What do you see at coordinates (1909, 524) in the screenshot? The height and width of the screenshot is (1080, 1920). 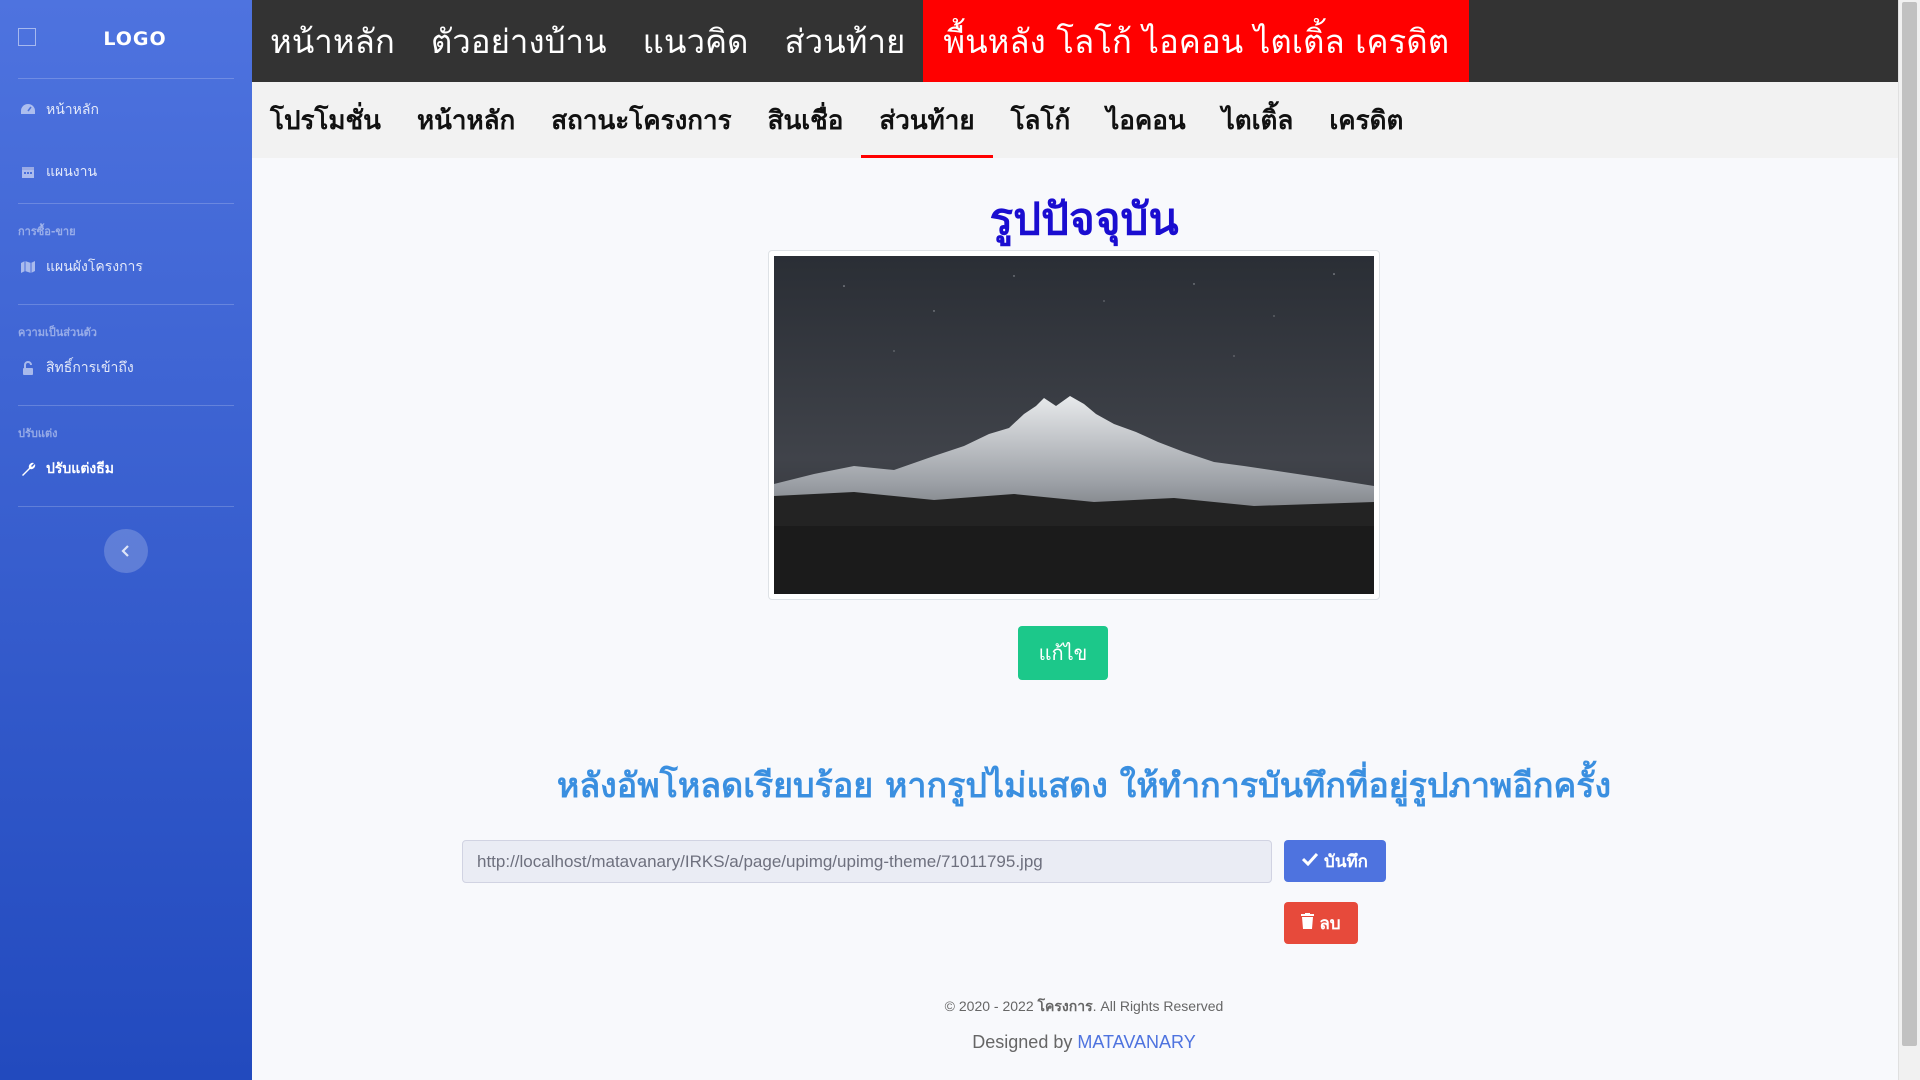 I see `scrollbar-thumb` at bounding box center [1909, 524].